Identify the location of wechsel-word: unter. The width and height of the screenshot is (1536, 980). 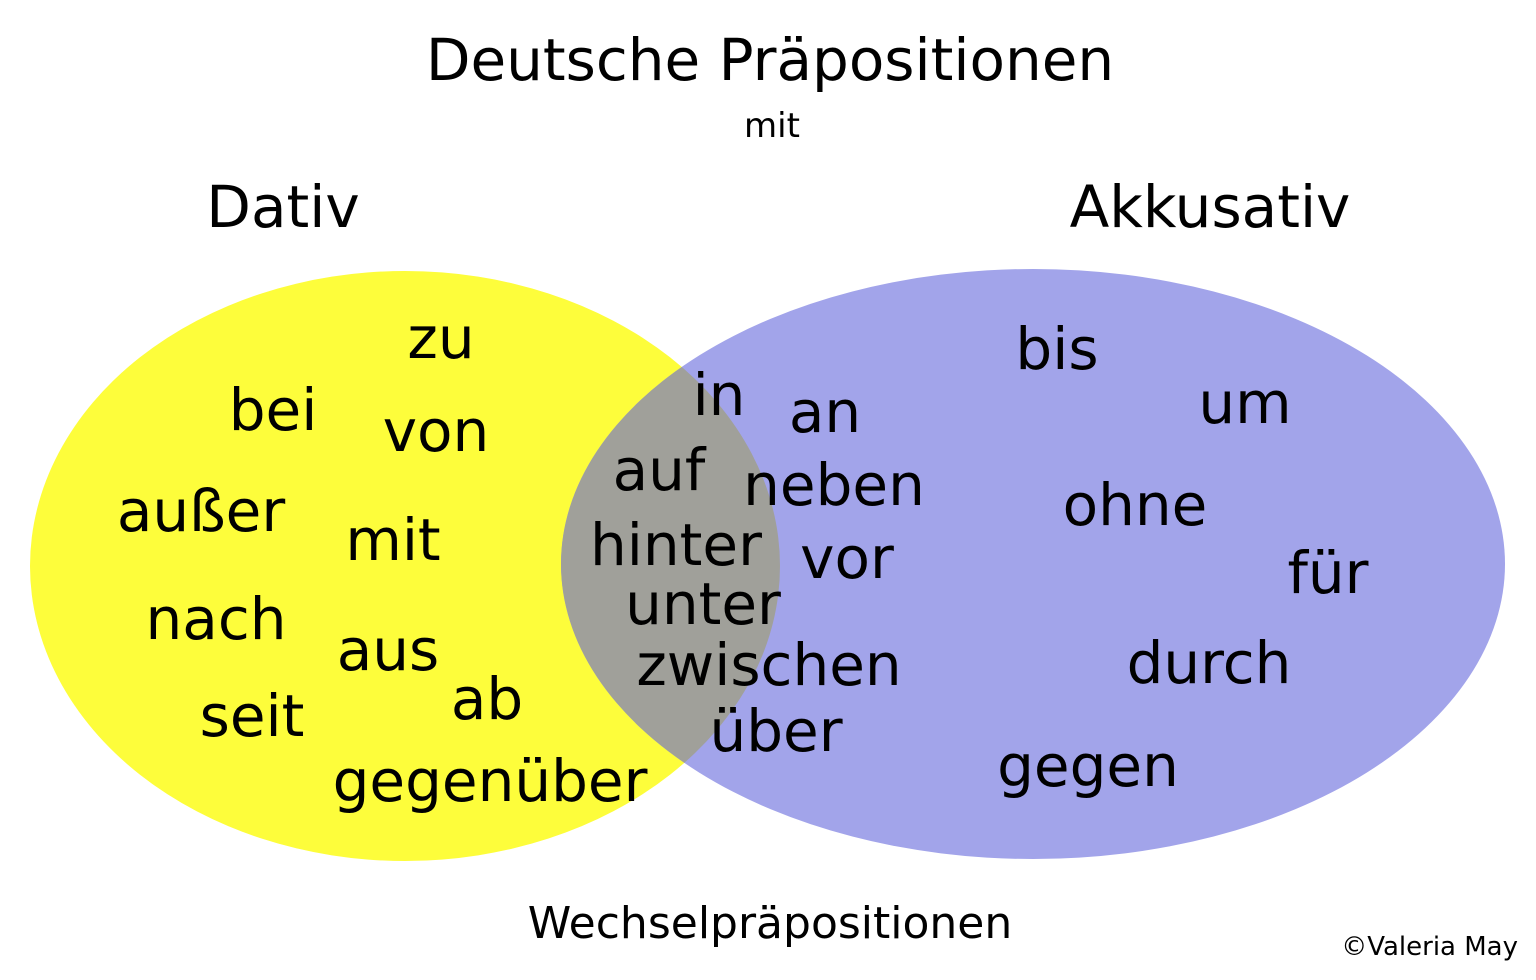
(703, 604).